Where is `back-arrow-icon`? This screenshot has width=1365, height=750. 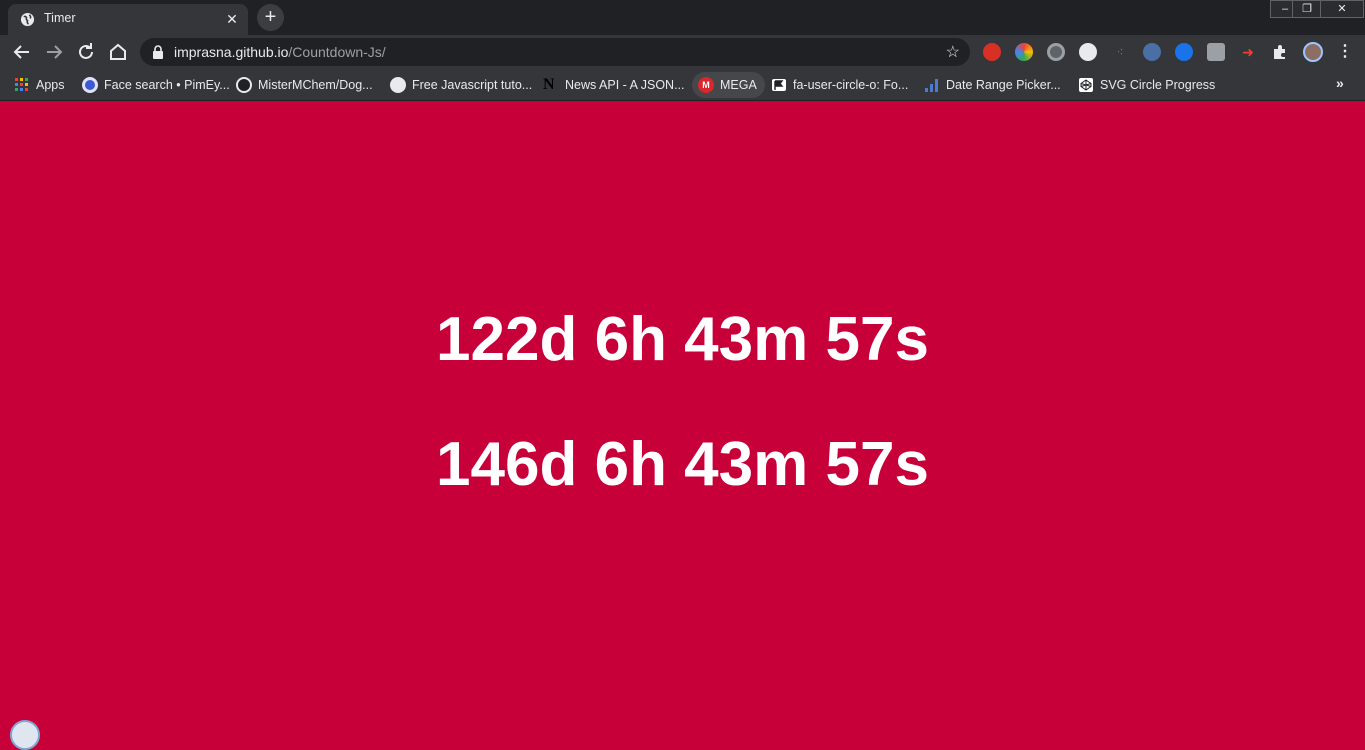 back-arrow-icon is located at coordinates (22, 52).